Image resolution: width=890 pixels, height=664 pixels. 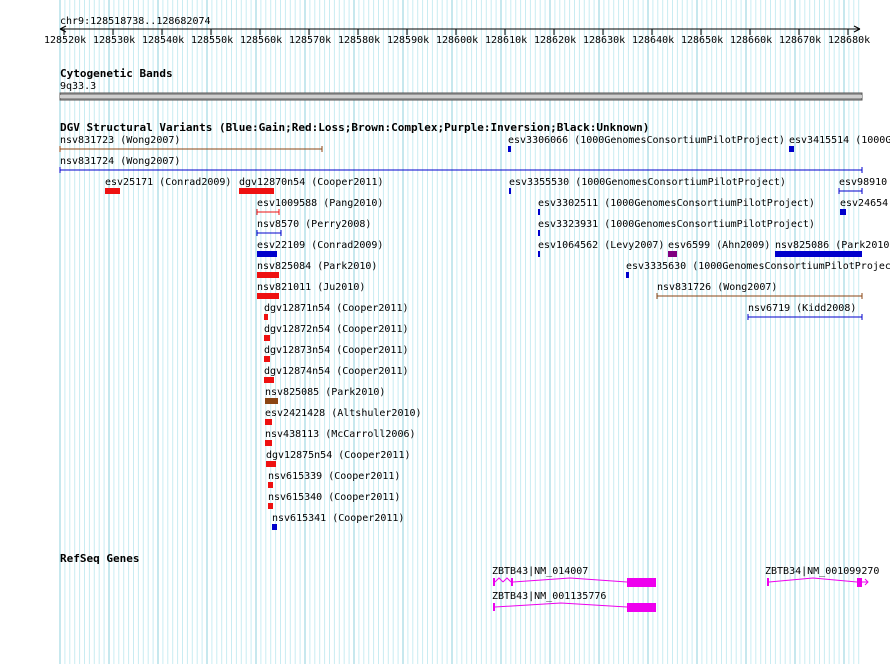 I want to click on variant-label: nsv821011 (Ju2010), so click(x=311, y=287).